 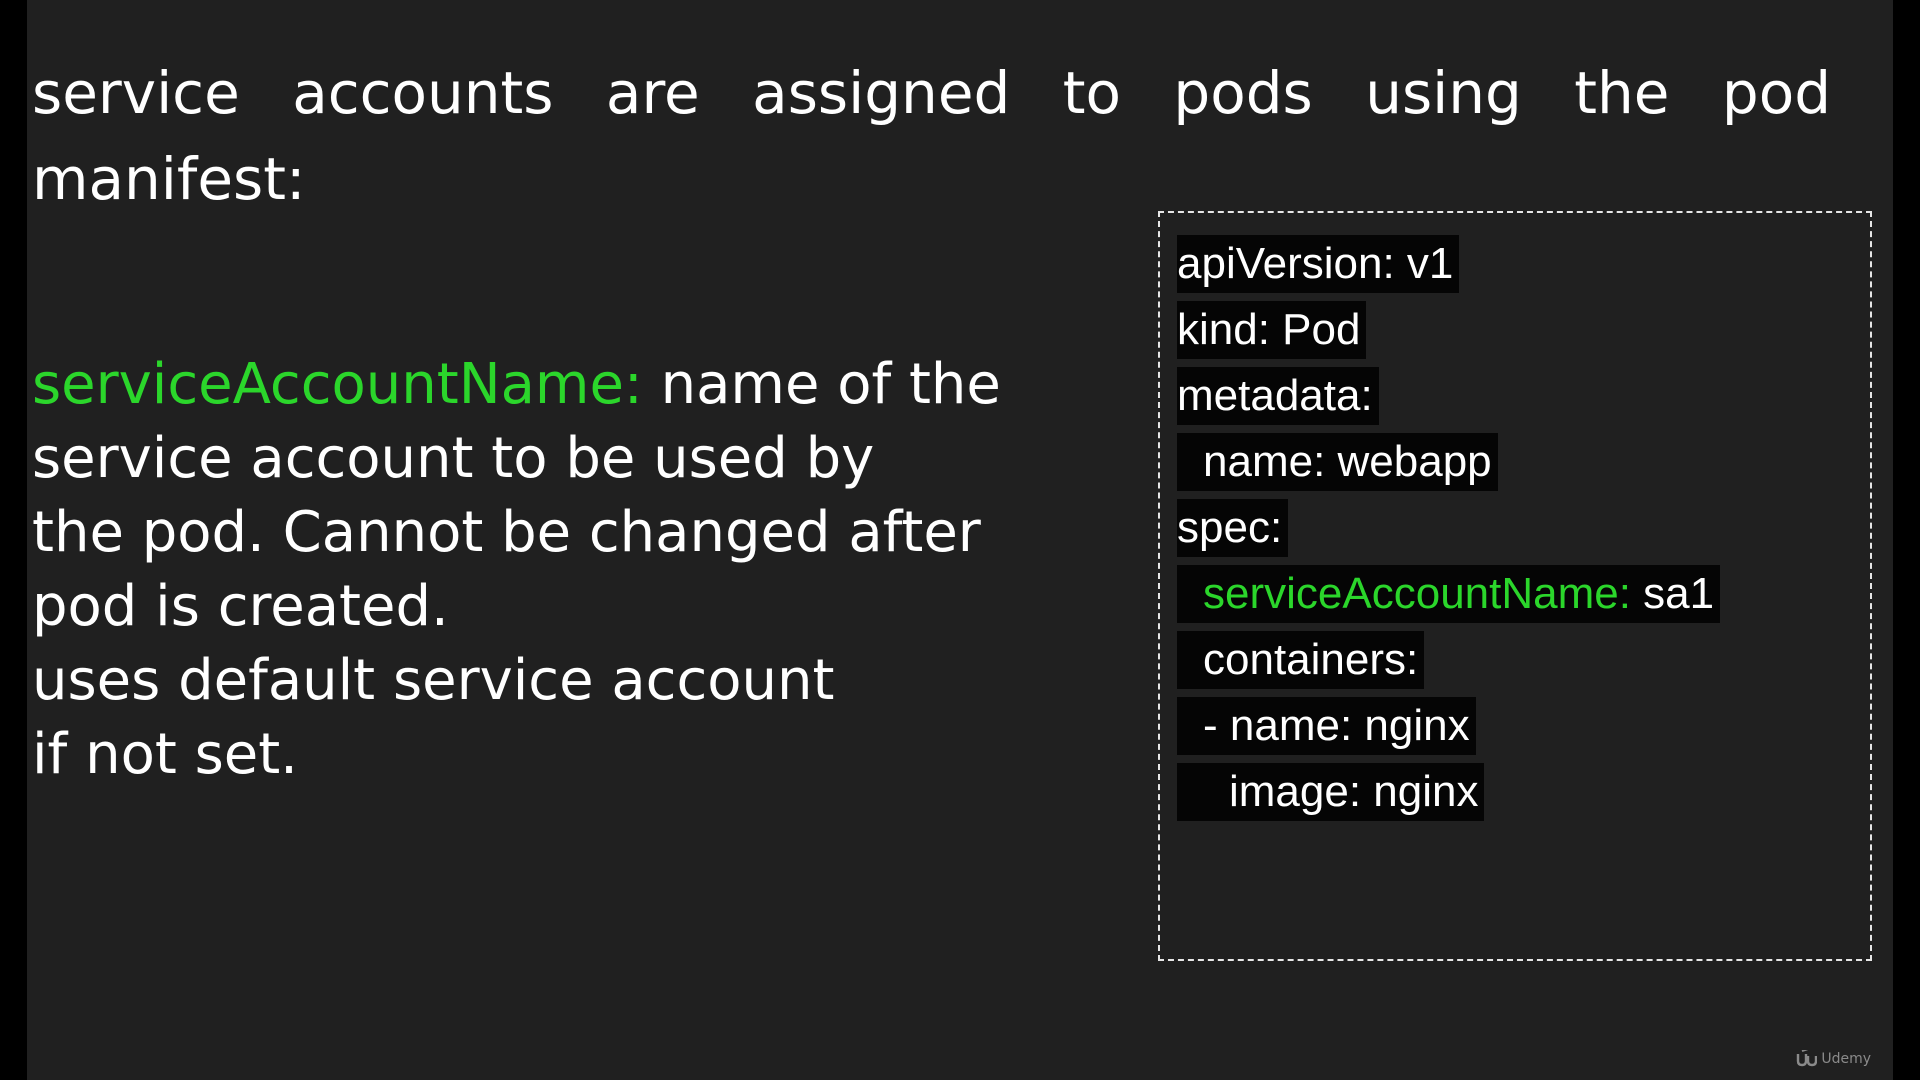 What do you see at coordinates (165, 754) in the screenshot?
I see `description-line-6: if not set.` at bounding box center [165, 754].